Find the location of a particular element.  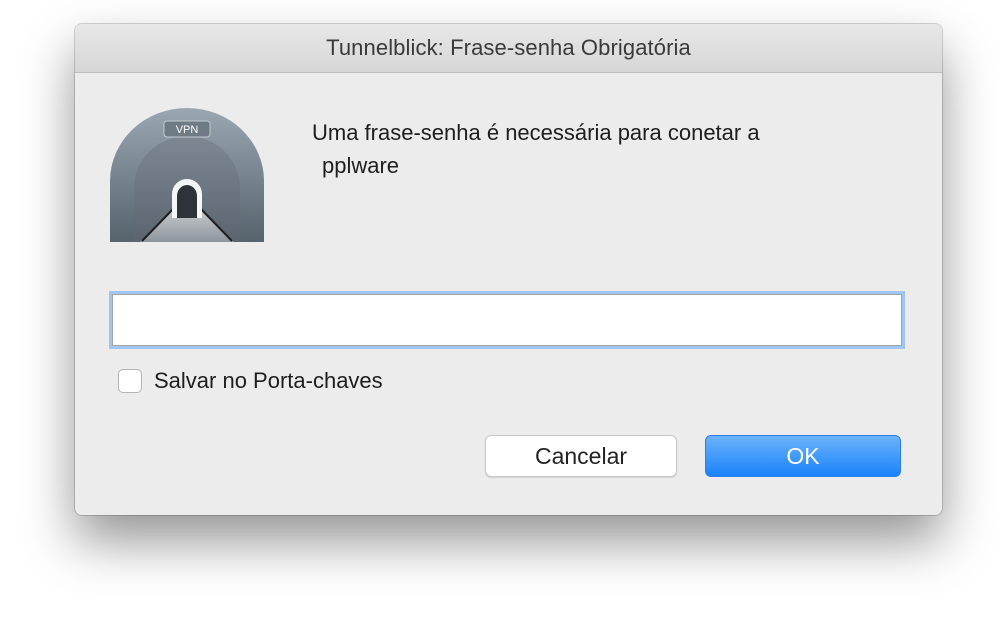

ok-button: OK is located at coordinates (803, 456).